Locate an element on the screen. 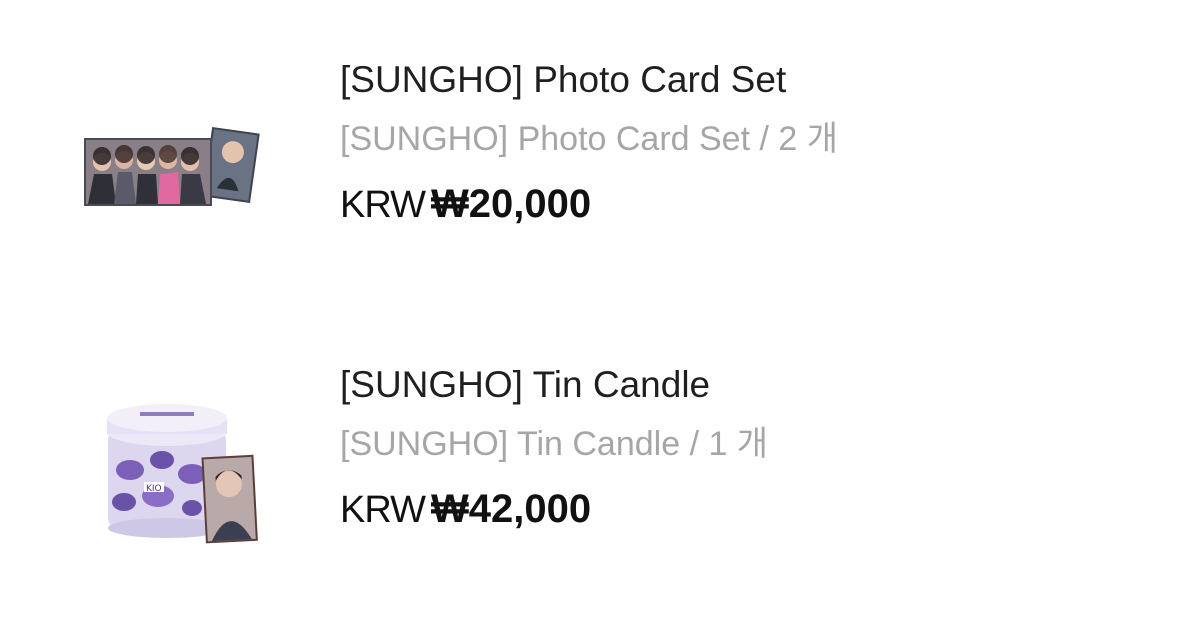 This screenshot has width=1200, height=620. product-title: [SUNGHO] Photo Card Set is located at coordinates (750, 80).